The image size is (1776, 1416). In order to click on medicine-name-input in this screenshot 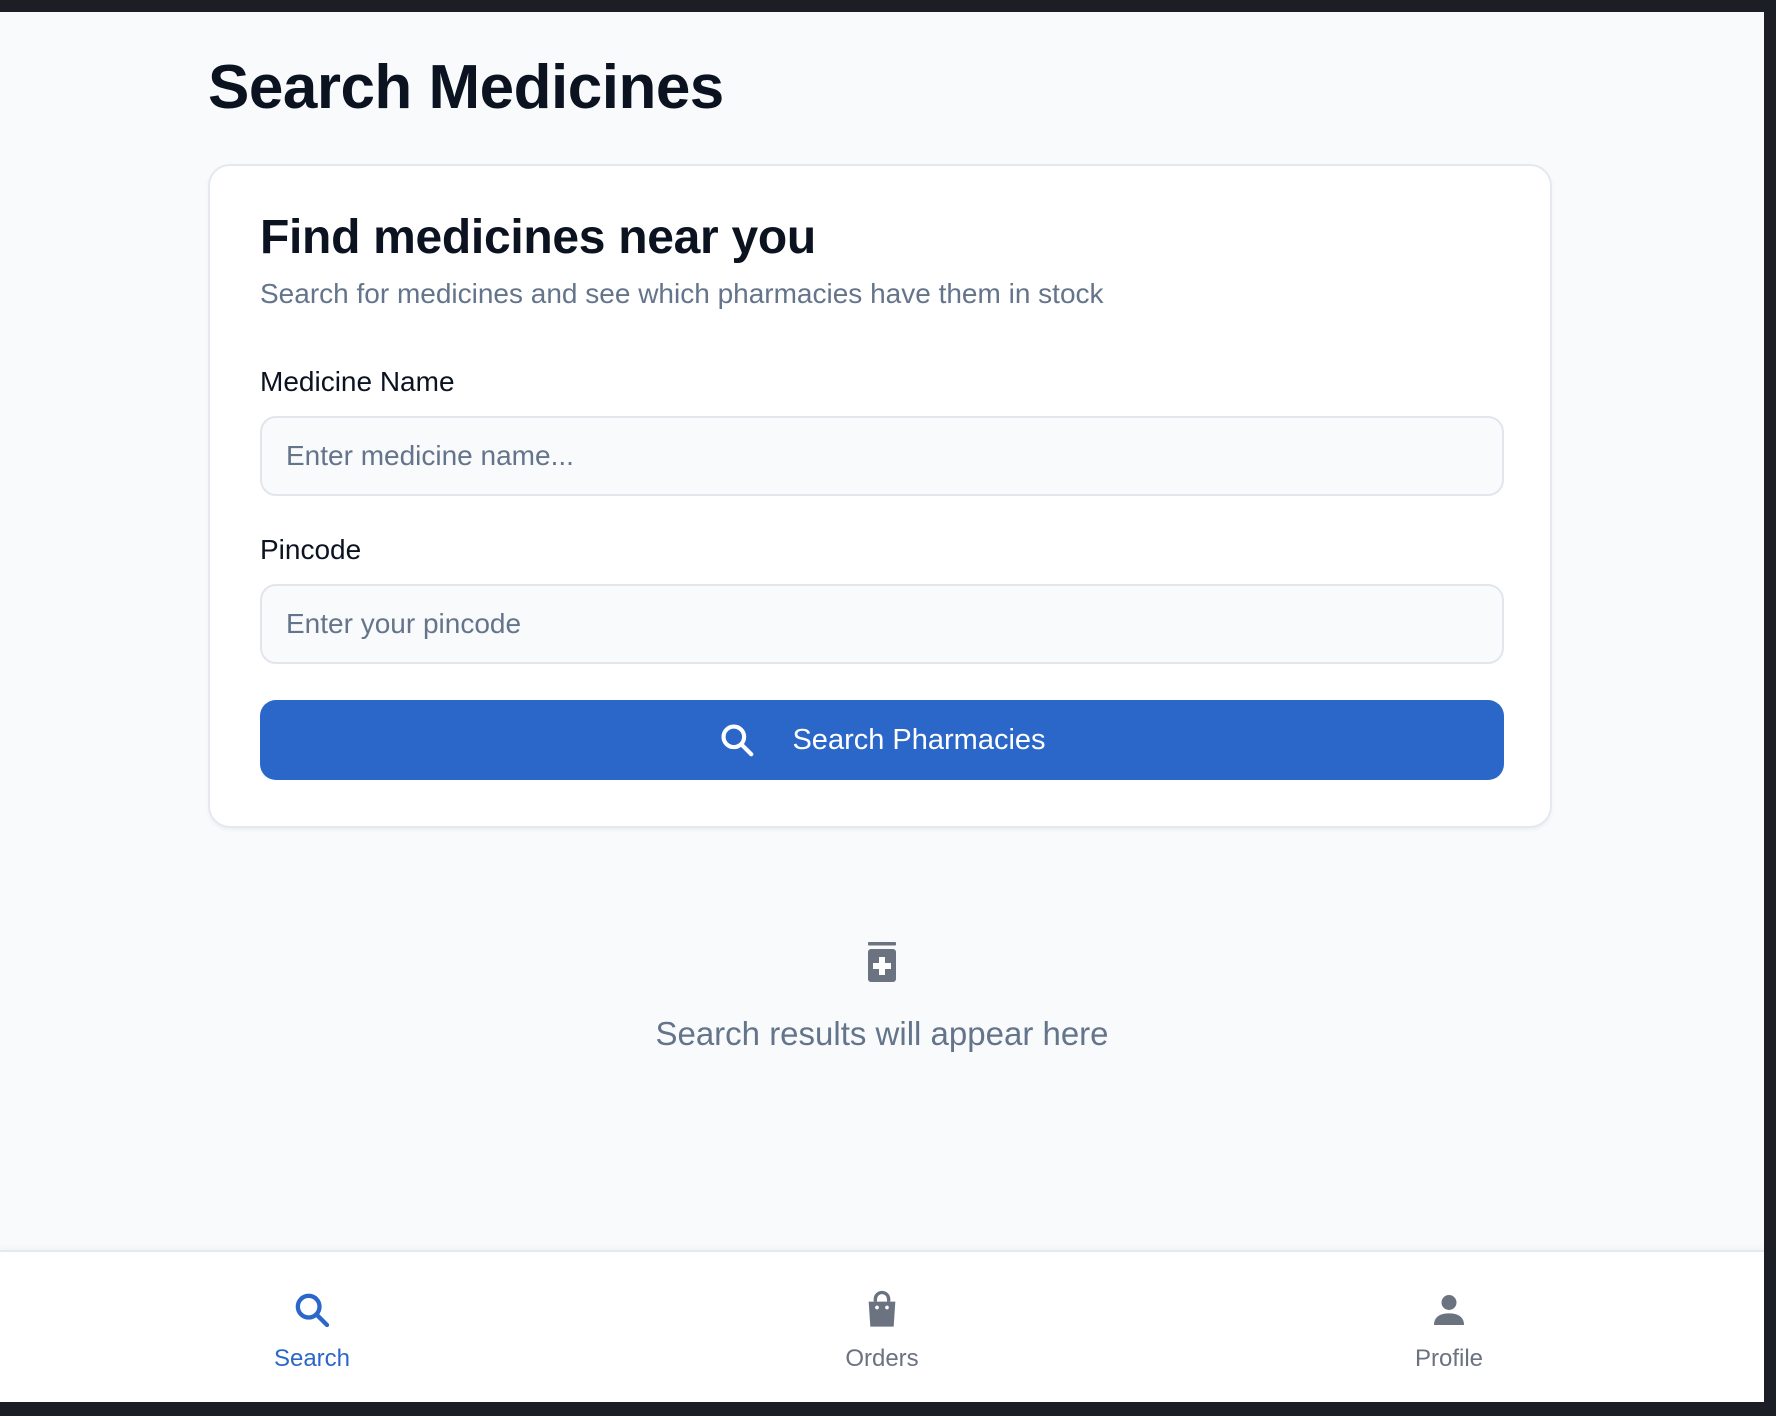, I will do `click(882, 456)`.